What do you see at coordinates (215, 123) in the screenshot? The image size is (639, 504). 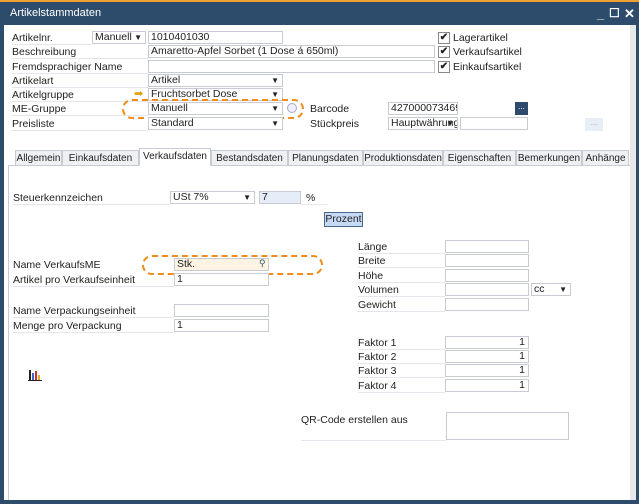 I see `preisliste-select: Standard ▼` at bounding box center [215, 123].